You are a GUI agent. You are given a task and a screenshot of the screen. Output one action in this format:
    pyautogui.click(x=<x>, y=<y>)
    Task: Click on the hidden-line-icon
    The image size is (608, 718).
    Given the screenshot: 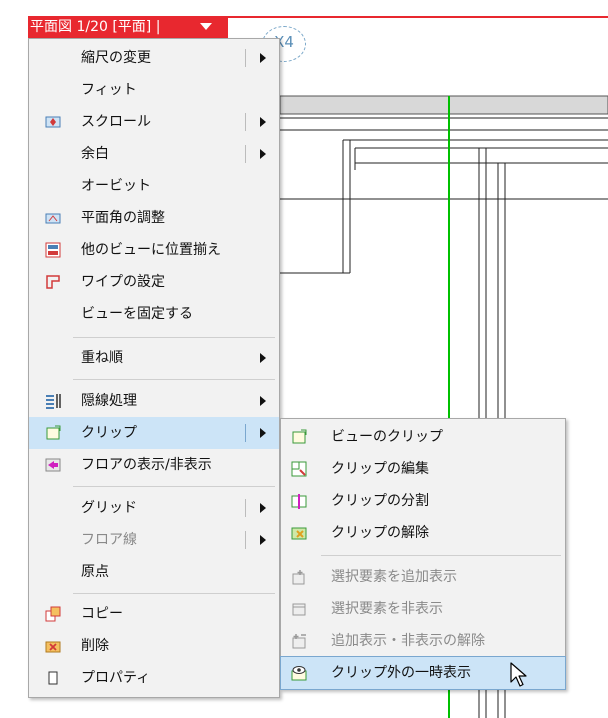 What is the action you would take?
    pyautogui.click(x=53, y=401)
    